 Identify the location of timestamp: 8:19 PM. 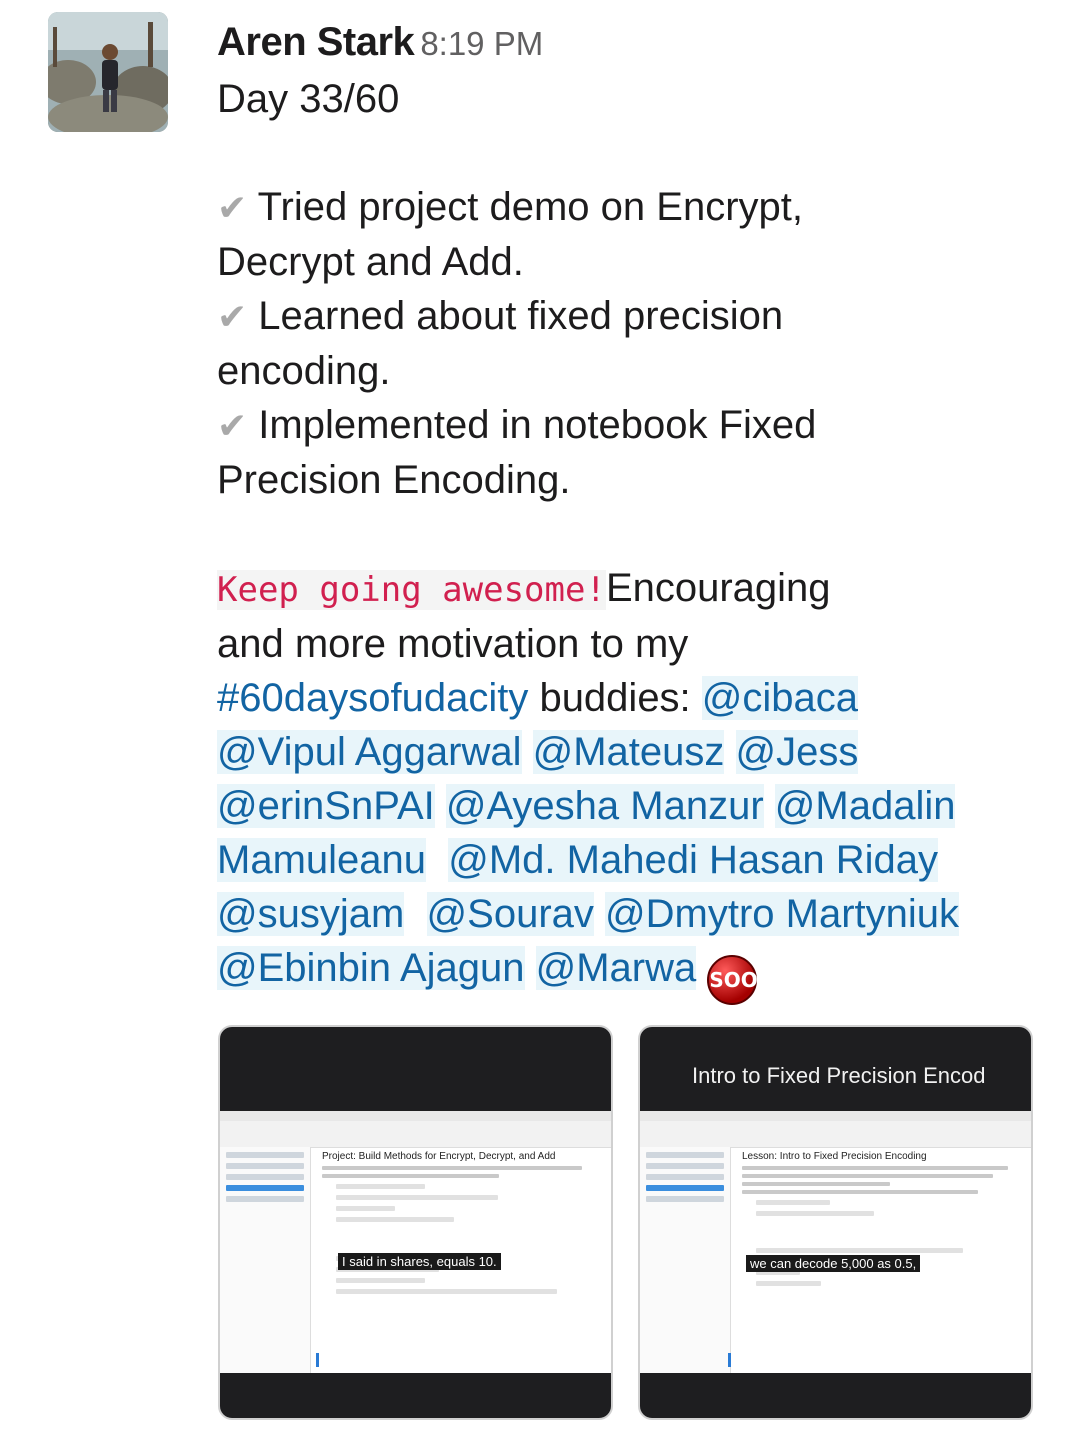
(481, 43).